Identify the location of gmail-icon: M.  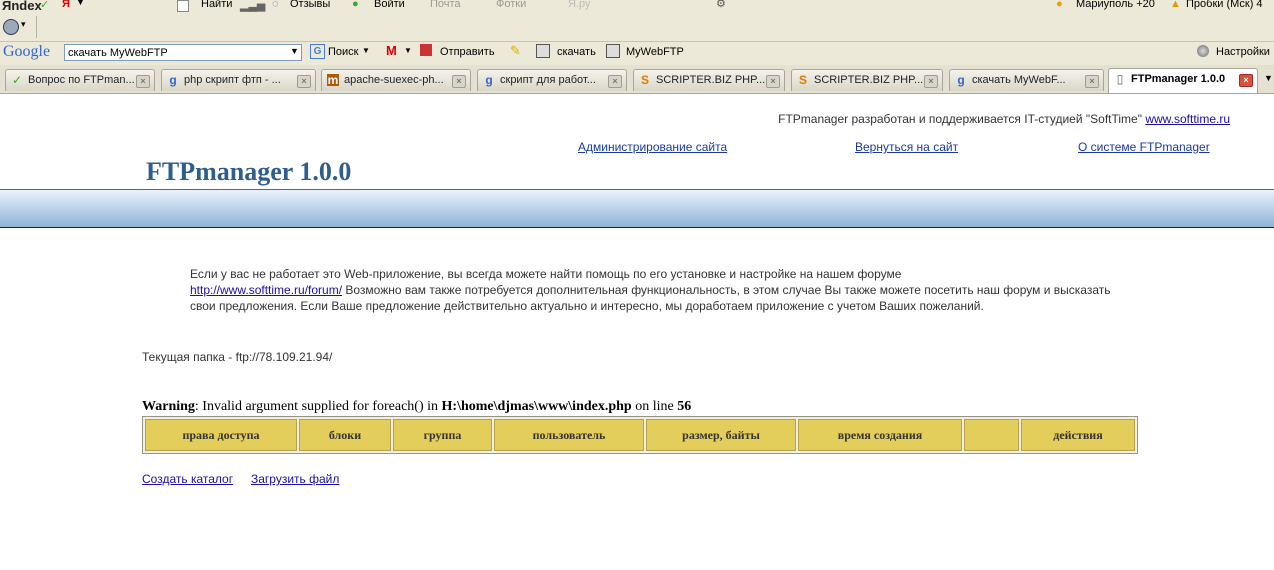
(391, 50).